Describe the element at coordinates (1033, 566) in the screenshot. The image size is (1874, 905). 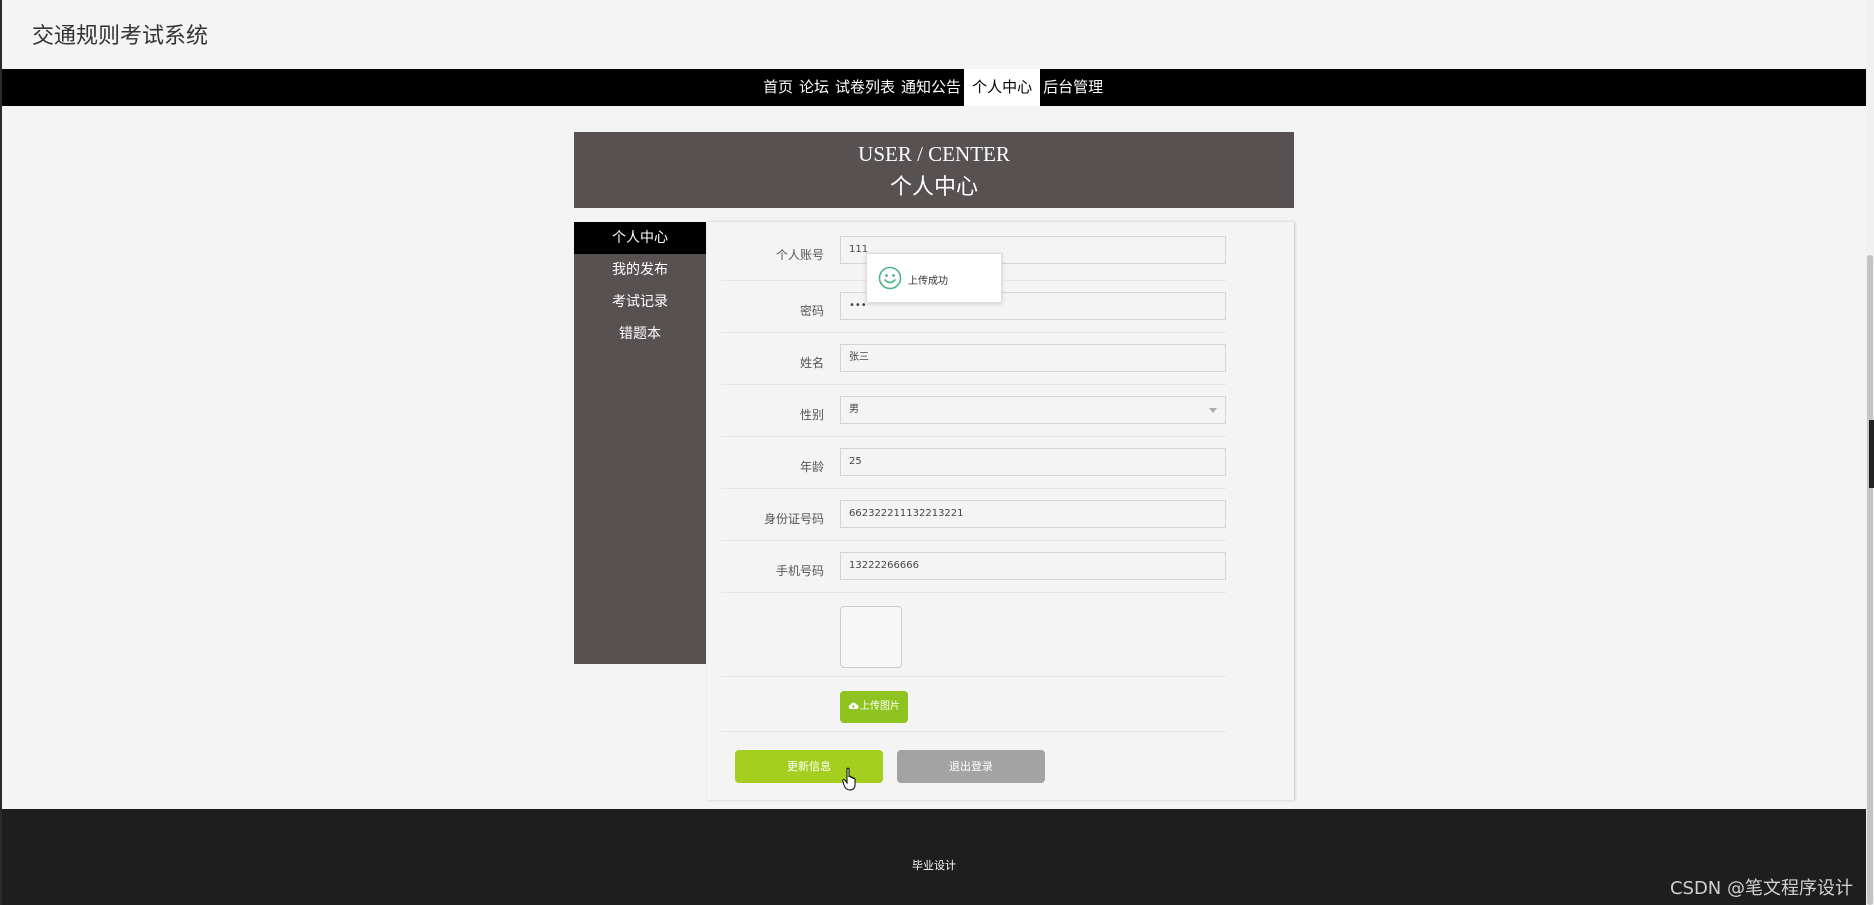
I see `phone-input: 13222266666` at that location.